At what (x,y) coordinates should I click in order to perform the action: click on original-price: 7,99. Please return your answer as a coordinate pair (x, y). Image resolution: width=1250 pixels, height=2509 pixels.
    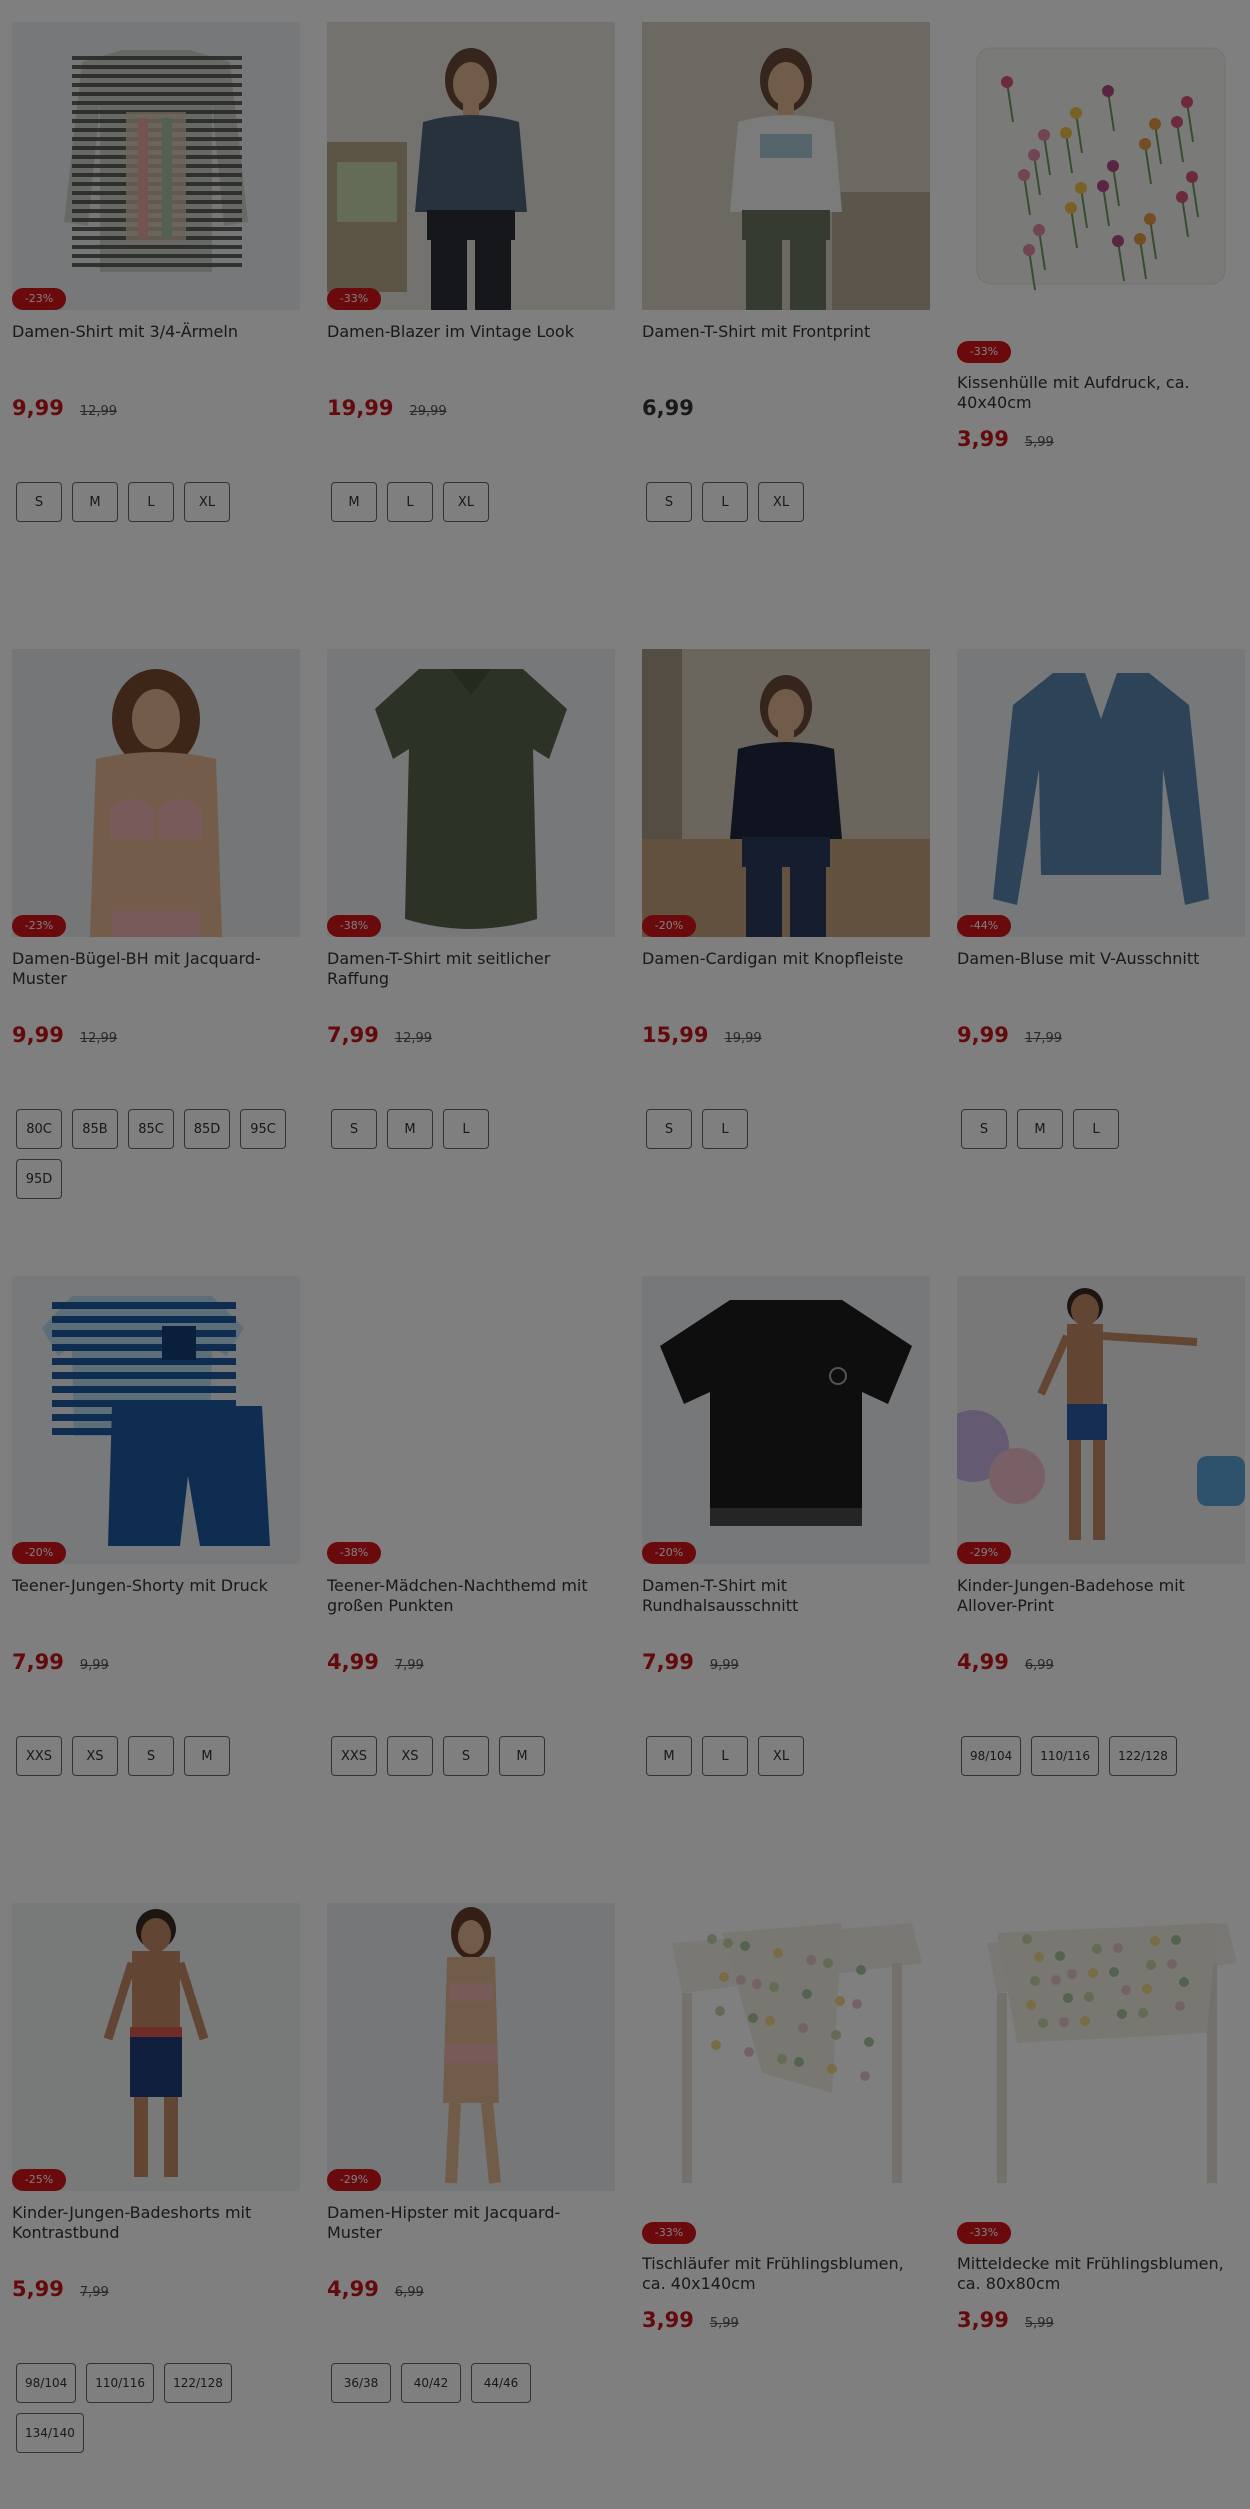
    Looking at the image, I should click on (94, 2292).